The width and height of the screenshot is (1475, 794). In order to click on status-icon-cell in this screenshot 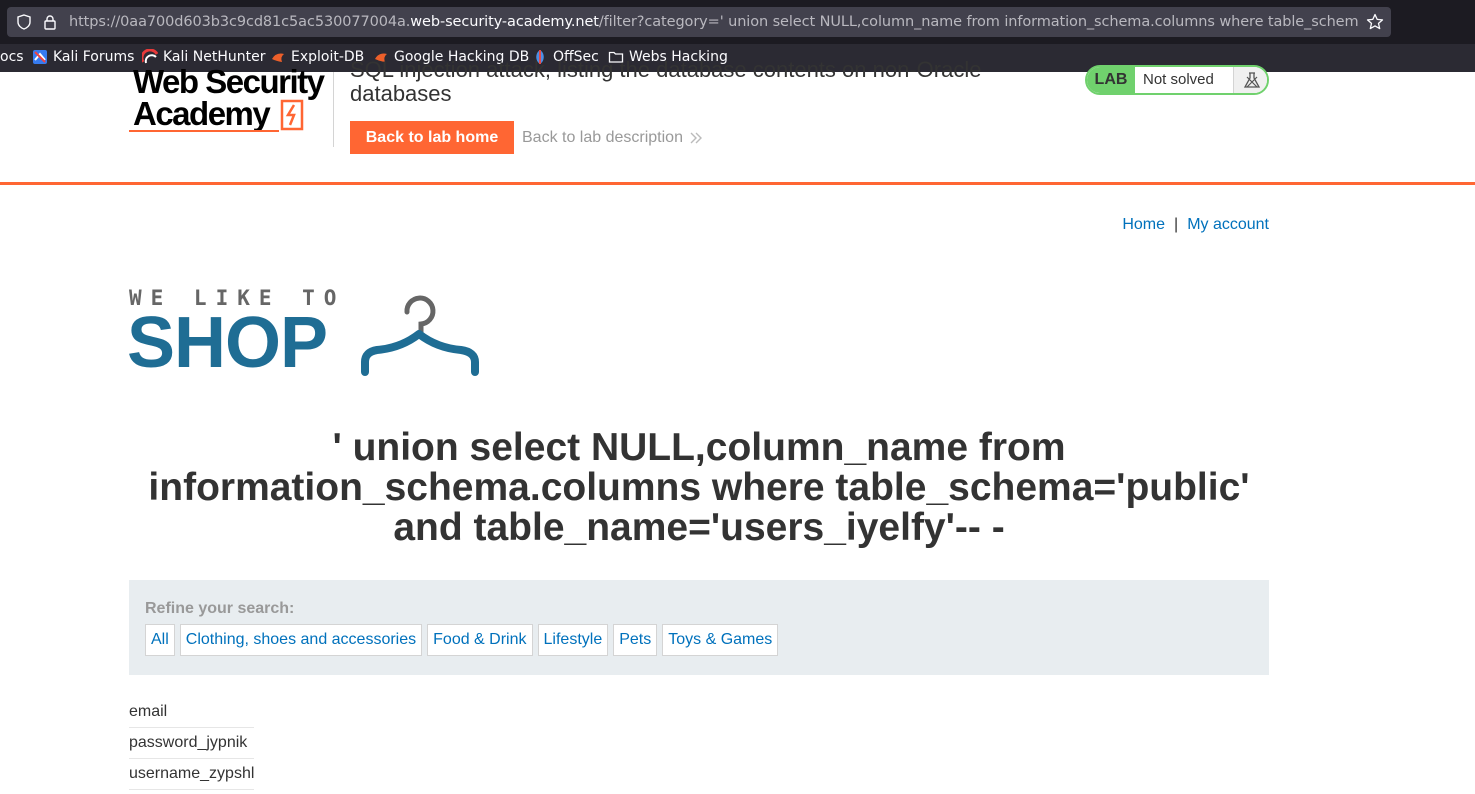, I will do `click(1250, 80)`.